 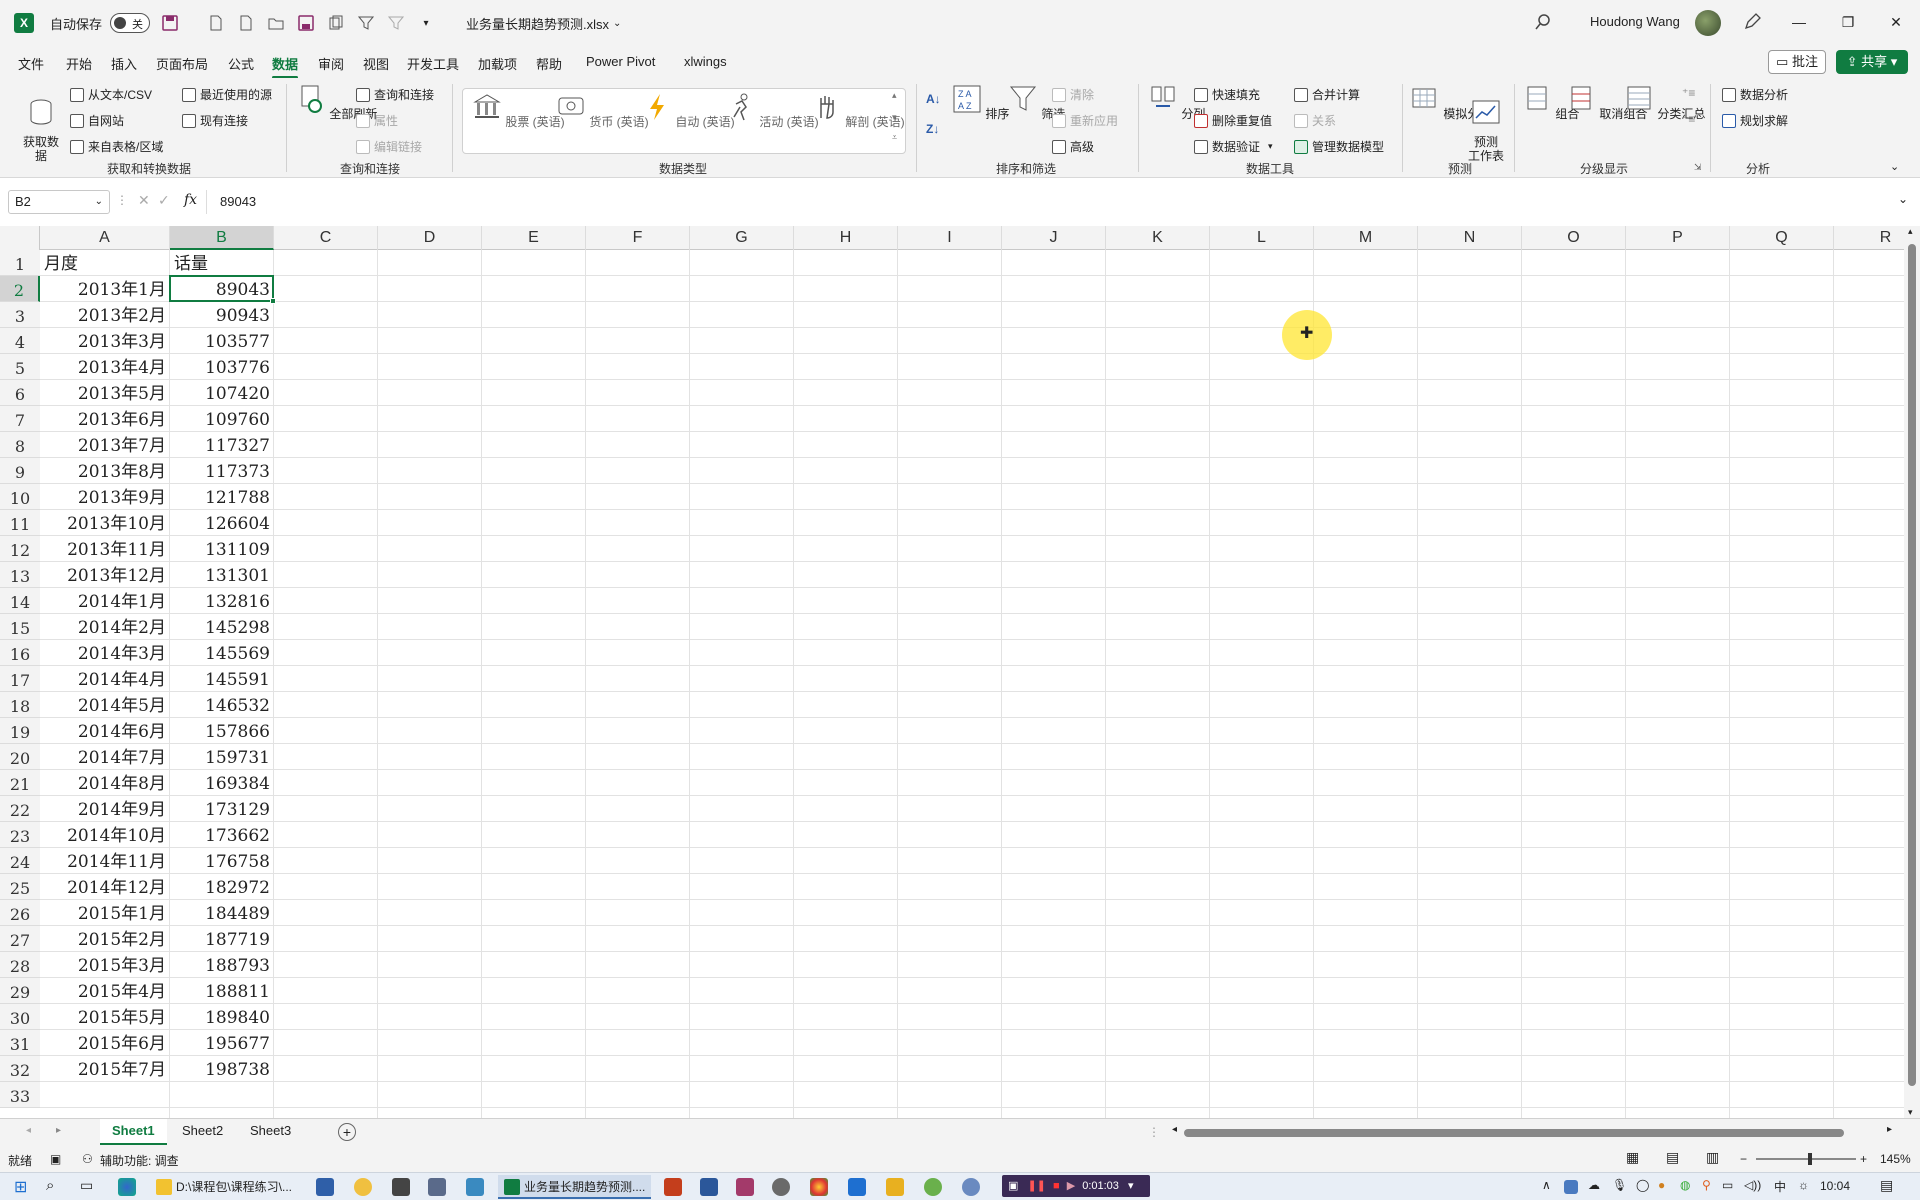 What do you see at coordinates (20, 289) in the screenshot?
I see `row-header: 2` at bounding box center [20, 289].